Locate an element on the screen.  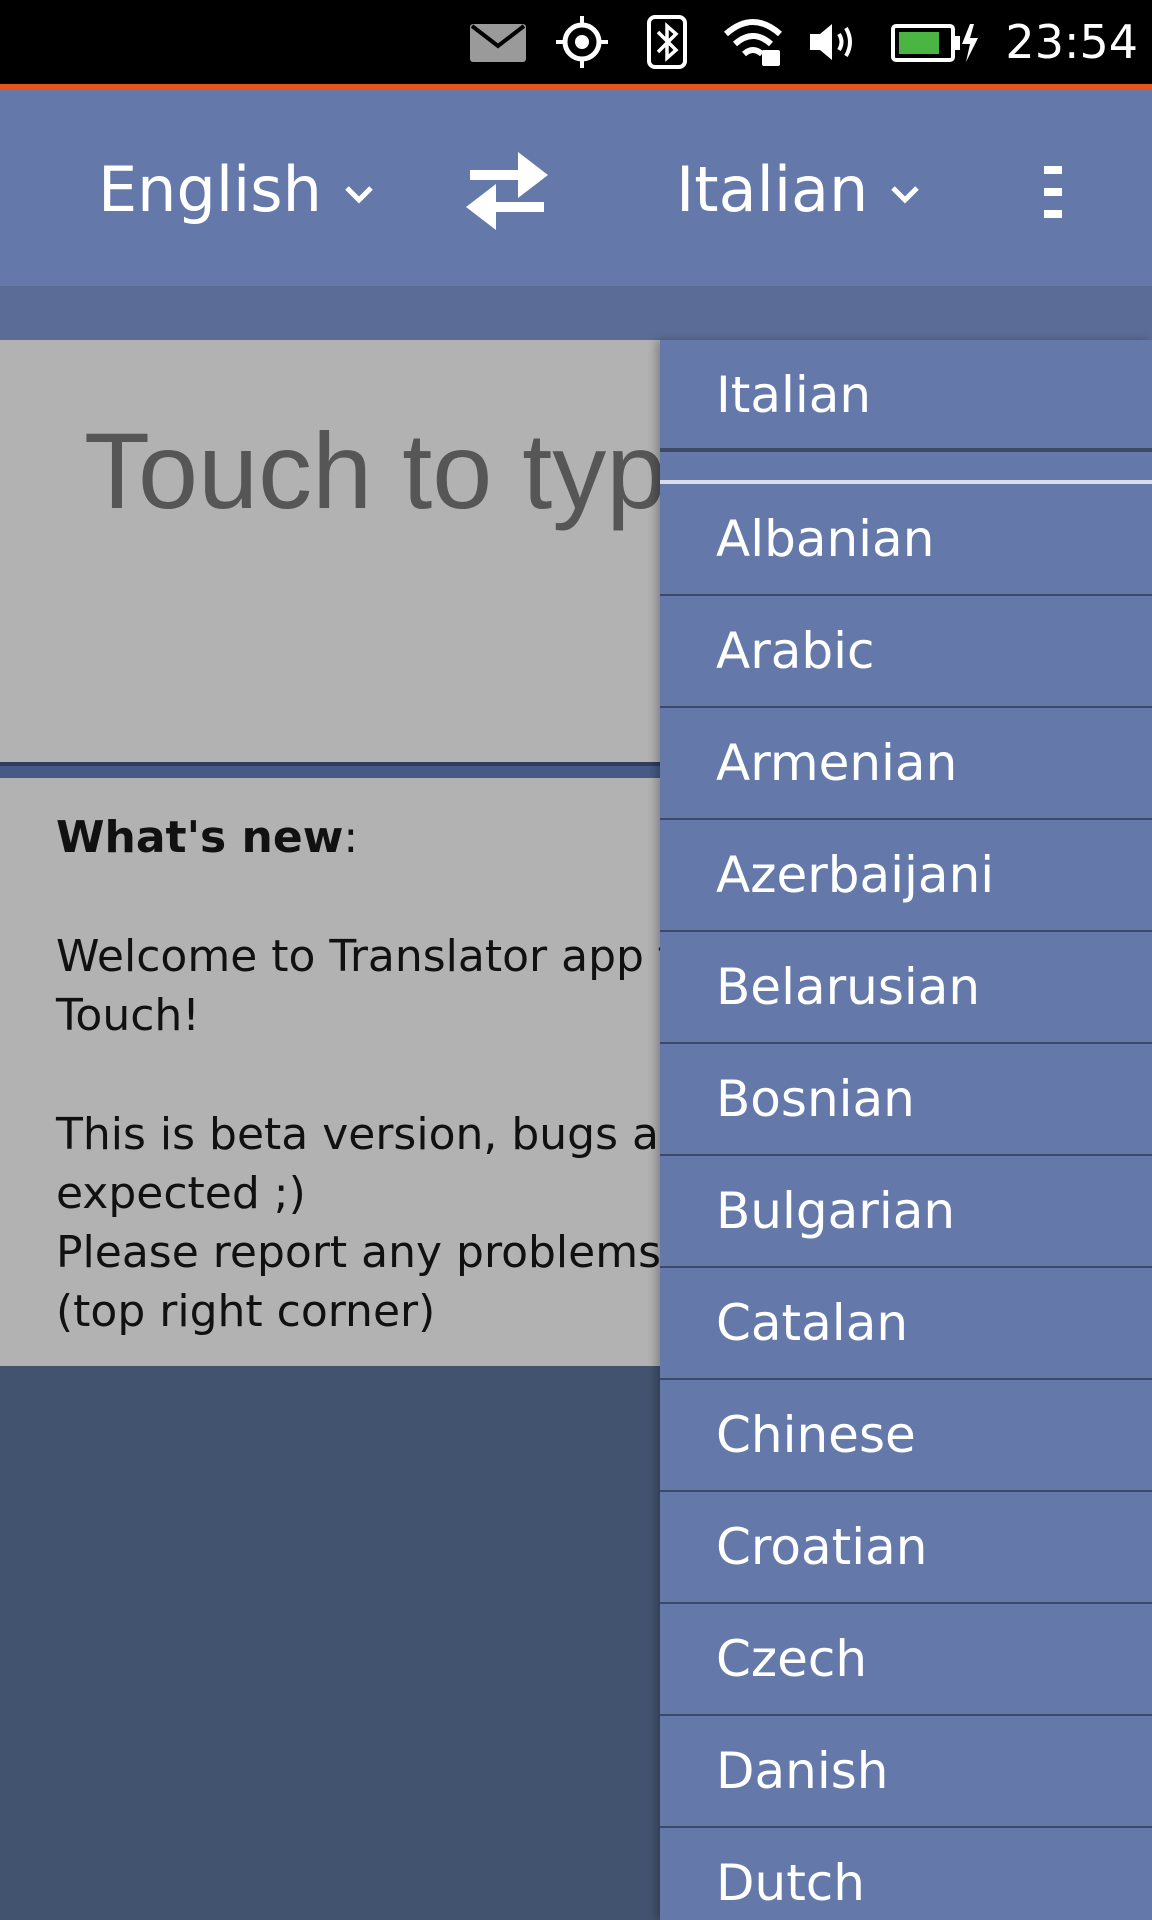
language-option: Dutch is located at coordinates (906, 1874).